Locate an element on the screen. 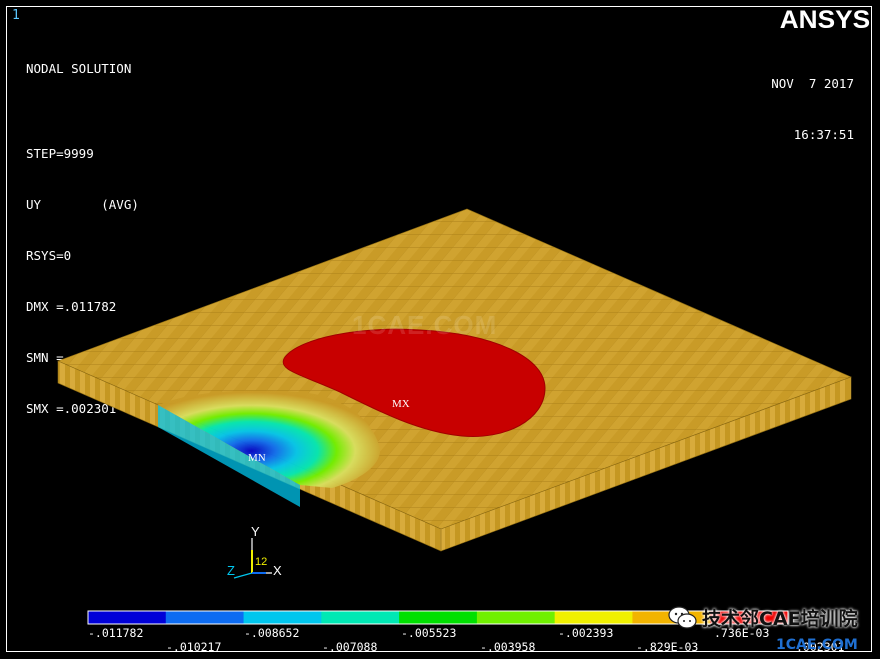 Image resolution: width=880 pixels, height=659 pixels. triad-number: 12 is located at coordinates (261, 562).